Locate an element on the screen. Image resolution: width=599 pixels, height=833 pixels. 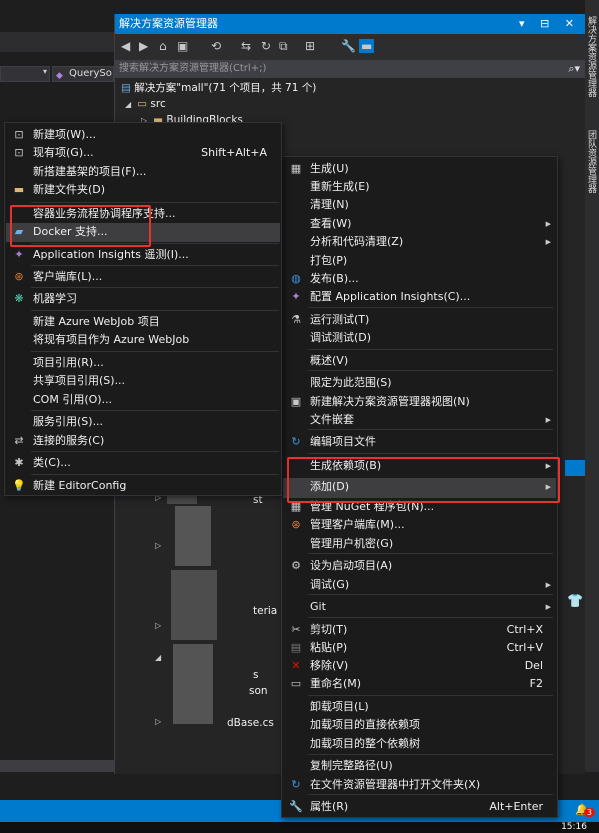
menu-item-label: 重命名(M) is located at coordinates (336, 683).